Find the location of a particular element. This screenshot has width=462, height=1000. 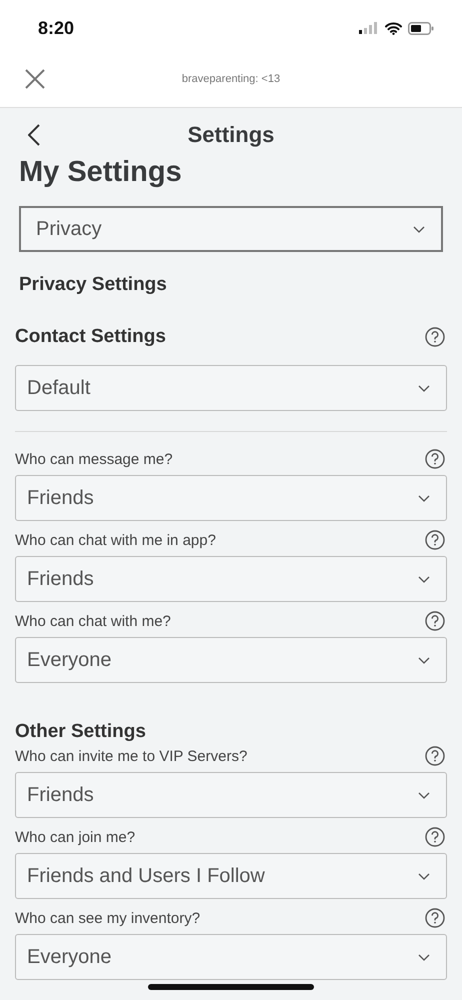

header-title: Settings is located at coordinates (231, 135).